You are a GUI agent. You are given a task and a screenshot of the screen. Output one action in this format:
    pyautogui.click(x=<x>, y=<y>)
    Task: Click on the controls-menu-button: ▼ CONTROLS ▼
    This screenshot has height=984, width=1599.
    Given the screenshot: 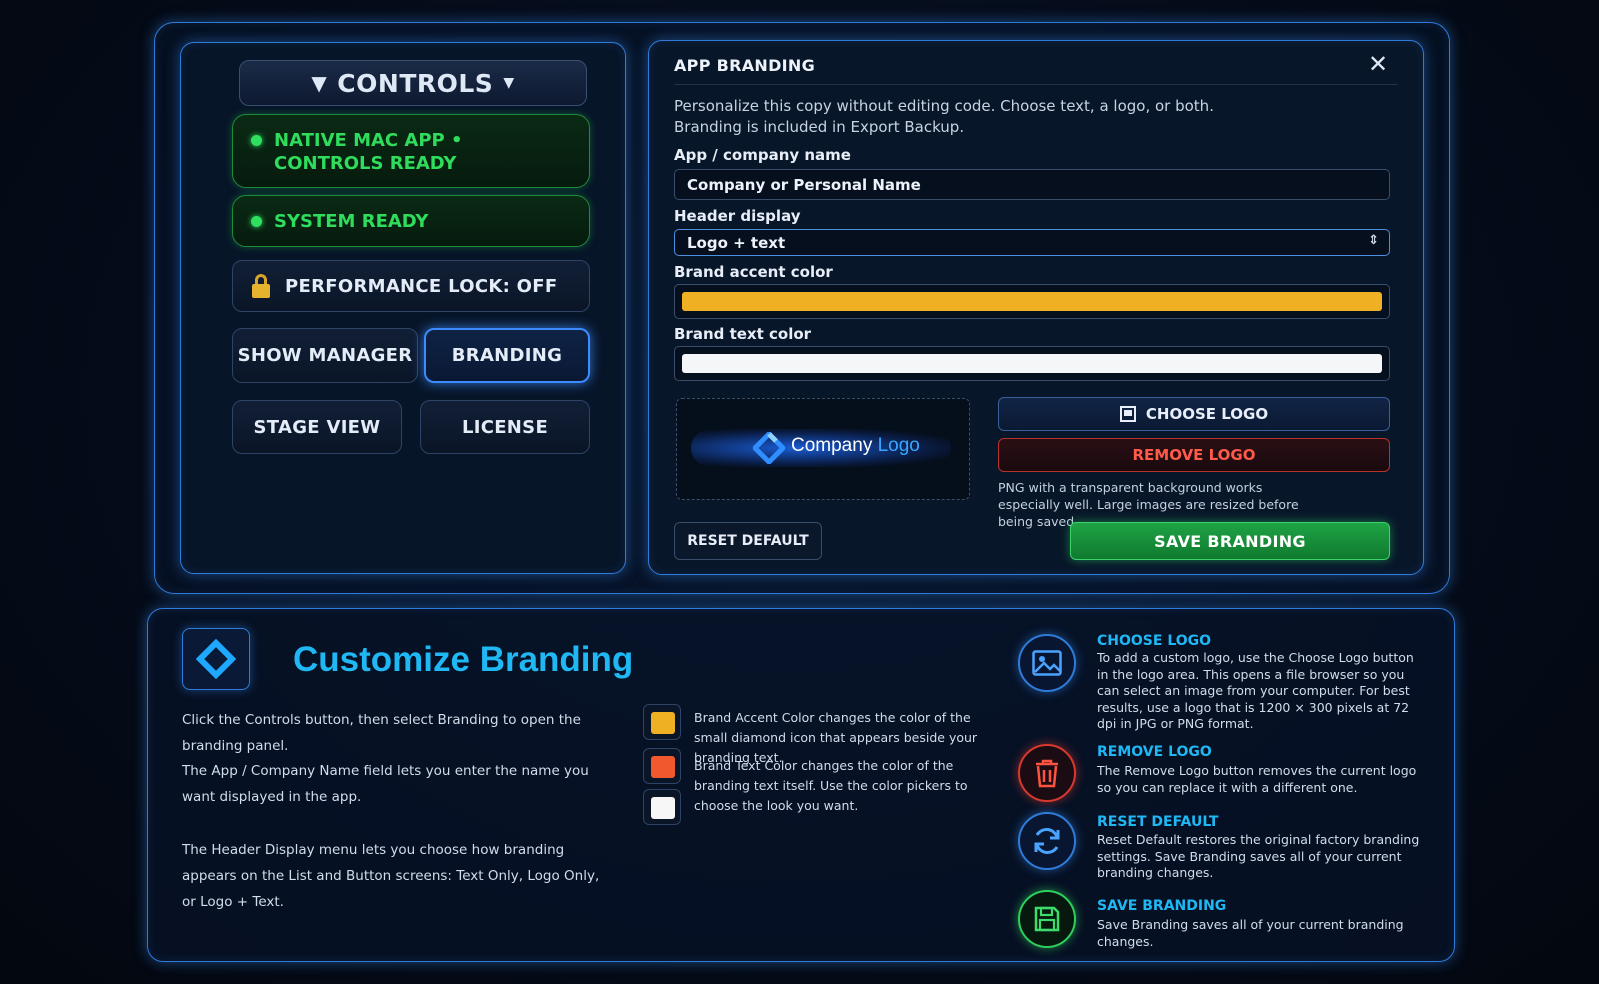 What is the action you would take?
    pyautogui.click(x=413, y=83)
    